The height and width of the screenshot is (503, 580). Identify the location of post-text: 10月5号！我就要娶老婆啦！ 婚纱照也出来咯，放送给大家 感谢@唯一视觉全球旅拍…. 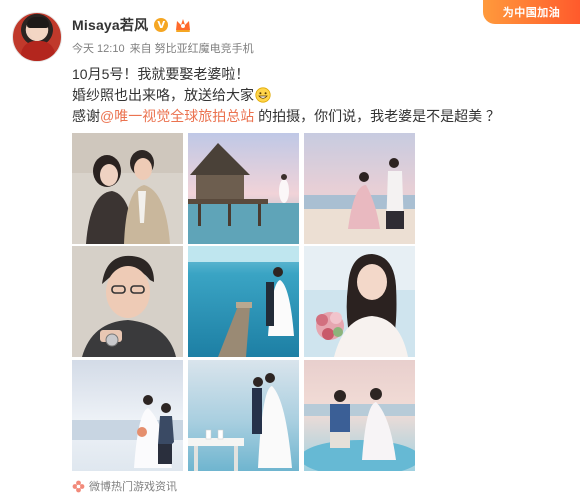
(317, 95).